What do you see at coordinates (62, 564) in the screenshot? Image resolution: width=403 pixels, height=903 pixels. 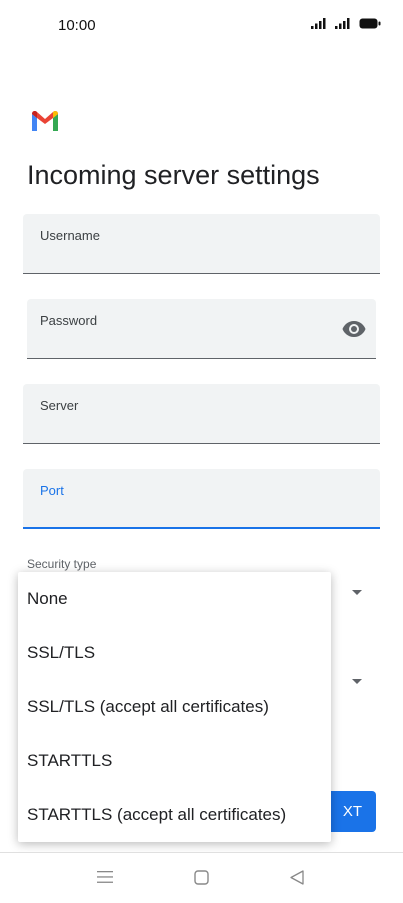 I see `security-type-label: Security type` at bounding box center [62, 564].